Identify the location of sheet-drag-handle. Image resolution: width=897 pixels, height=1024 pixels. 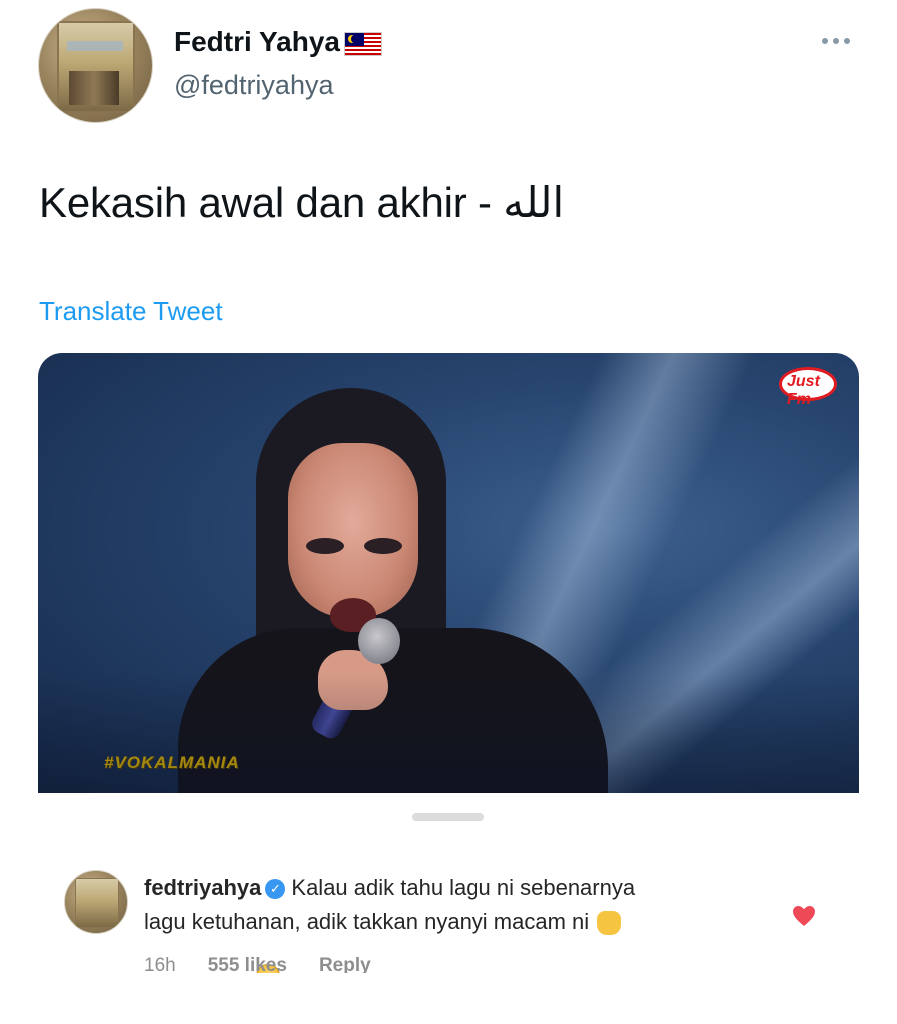
(448, 817).